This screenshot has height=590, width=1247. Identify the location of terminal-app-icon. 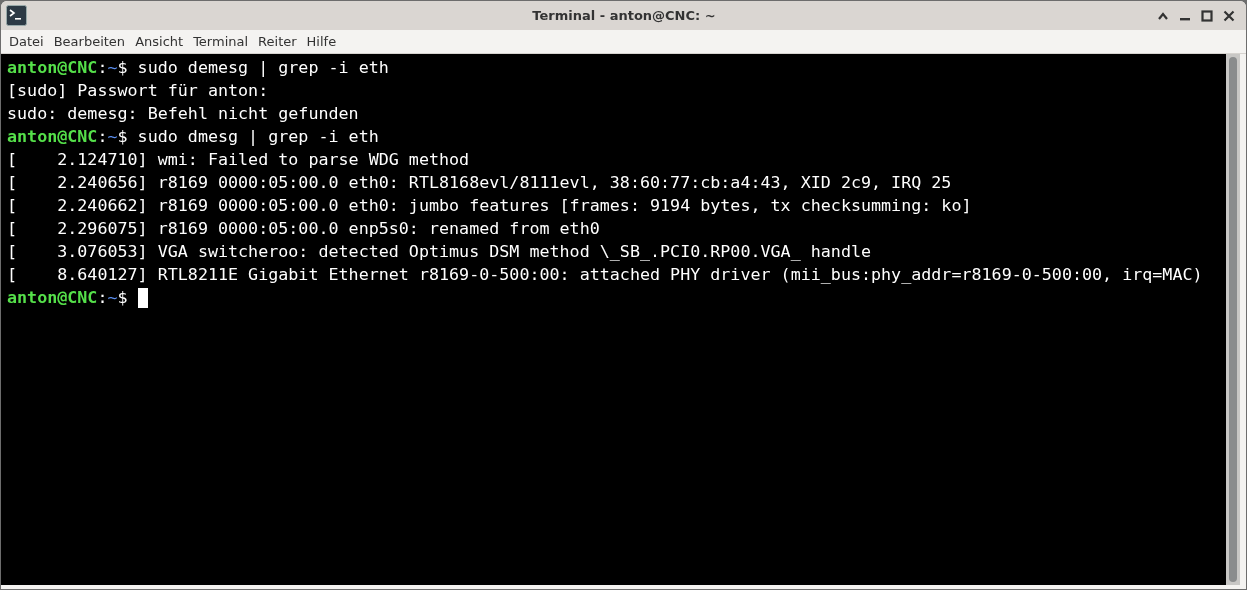
(16, 15).